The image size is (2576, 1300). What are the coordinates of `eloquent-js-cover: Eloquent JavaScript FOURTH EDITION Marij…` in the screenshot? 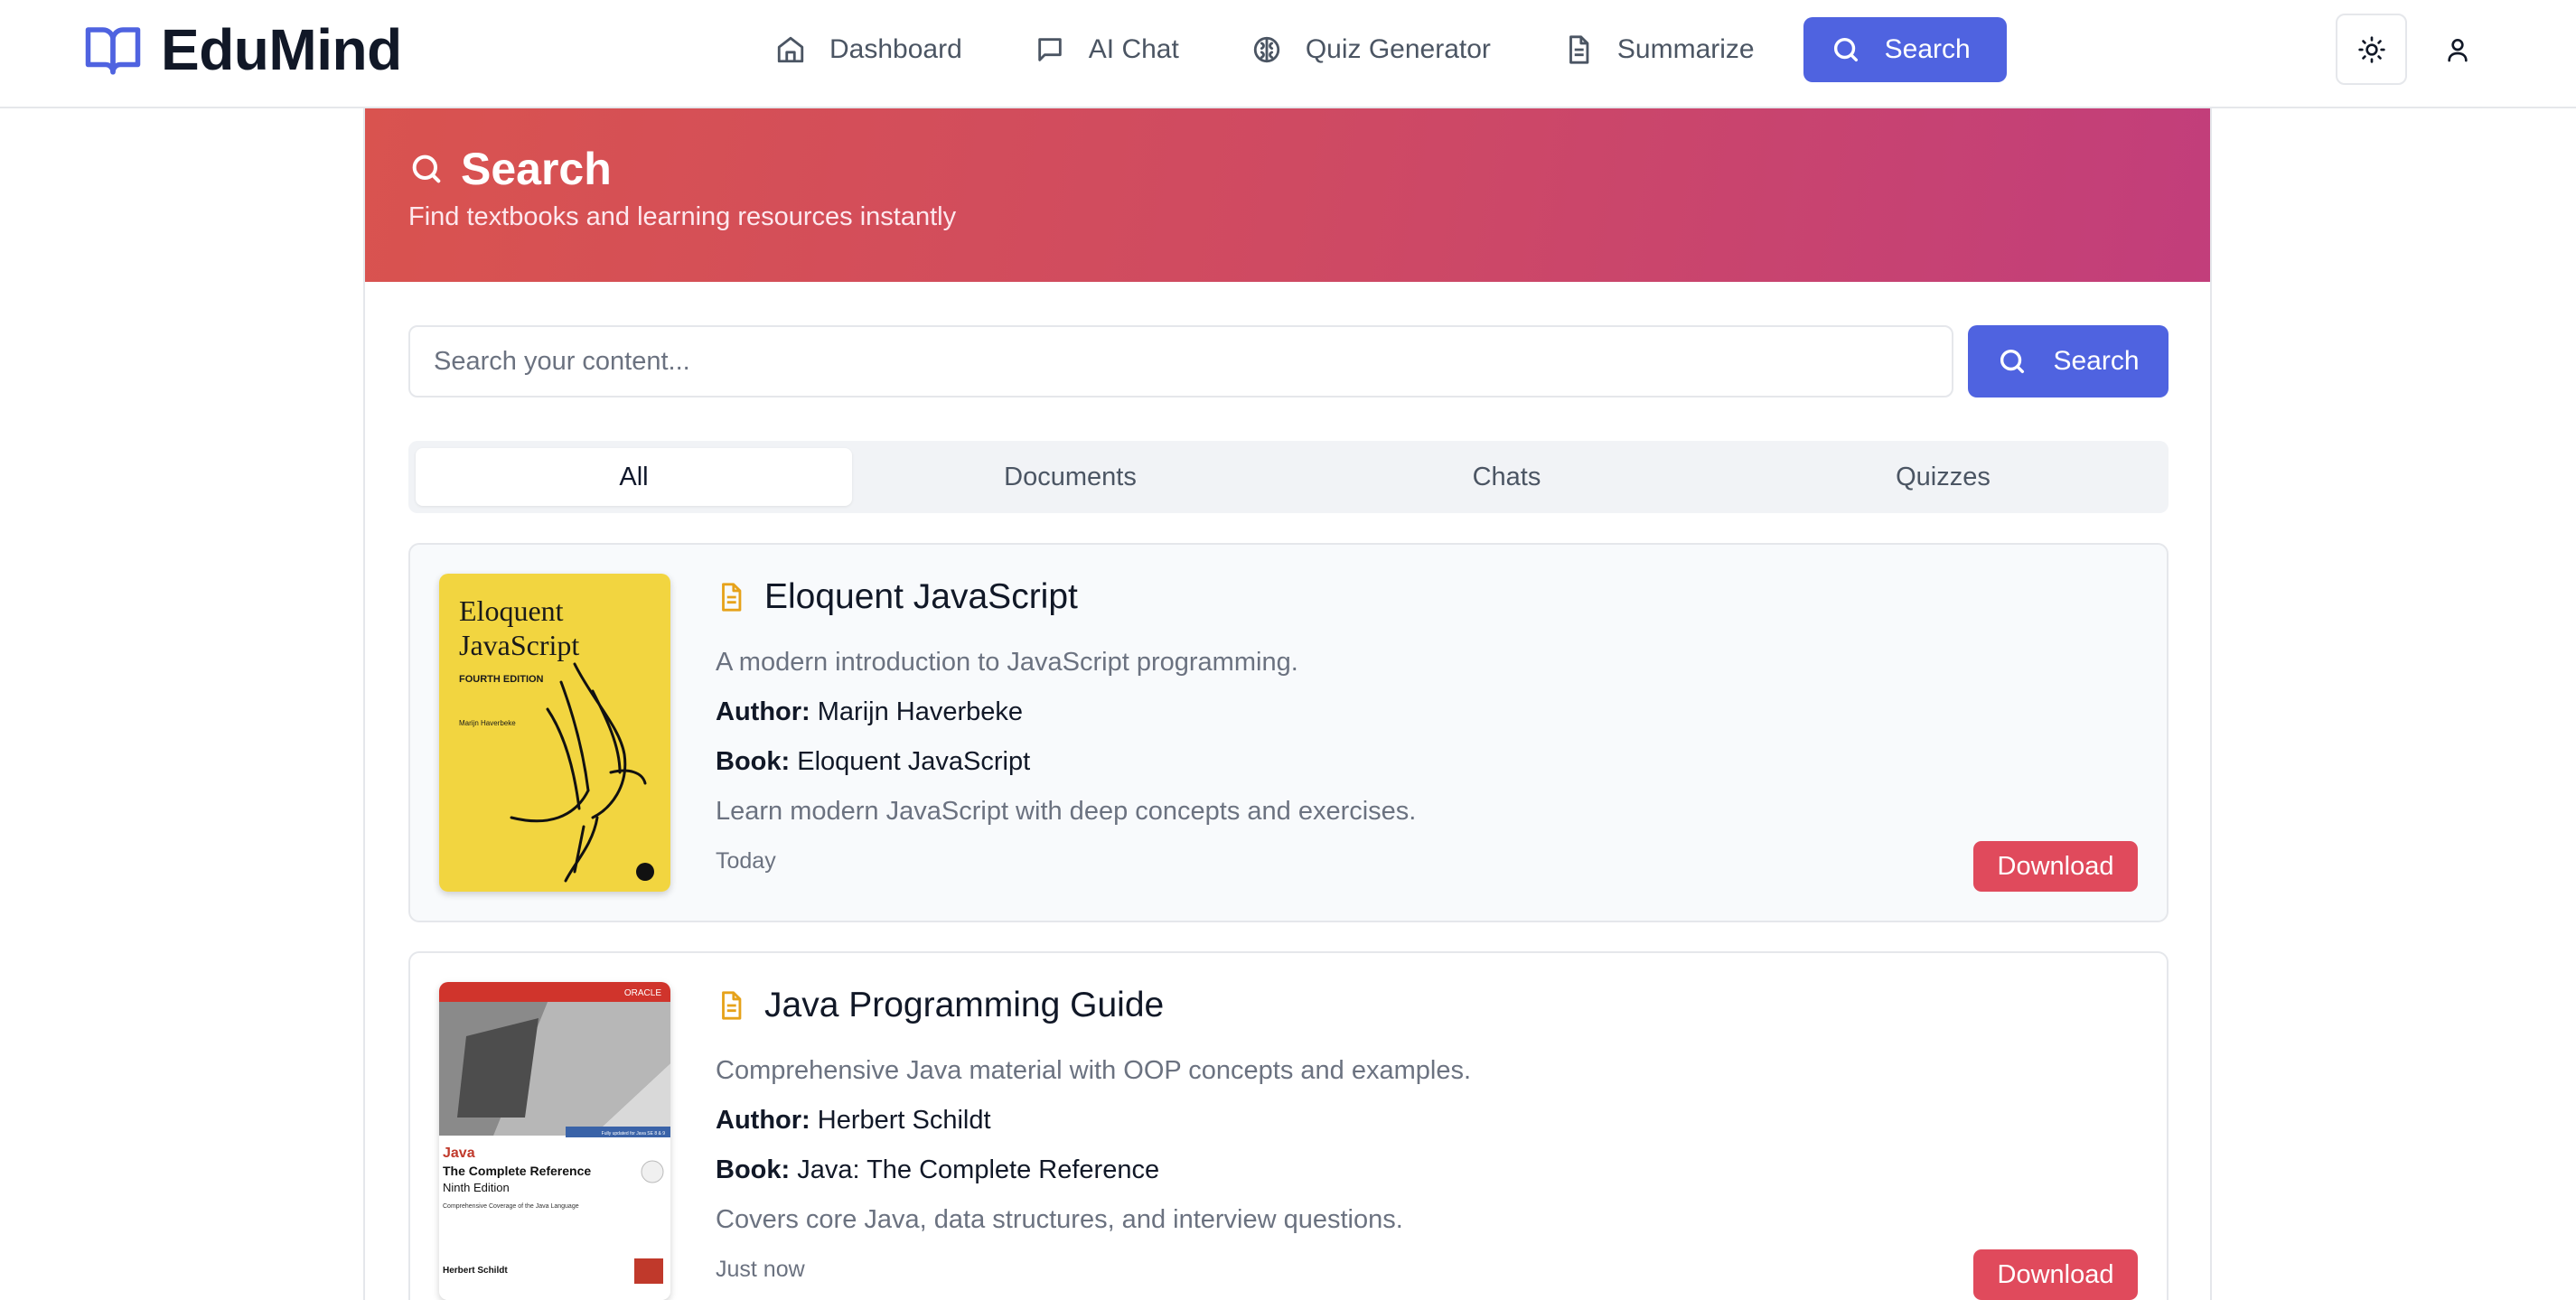 It's located at (554, 733).